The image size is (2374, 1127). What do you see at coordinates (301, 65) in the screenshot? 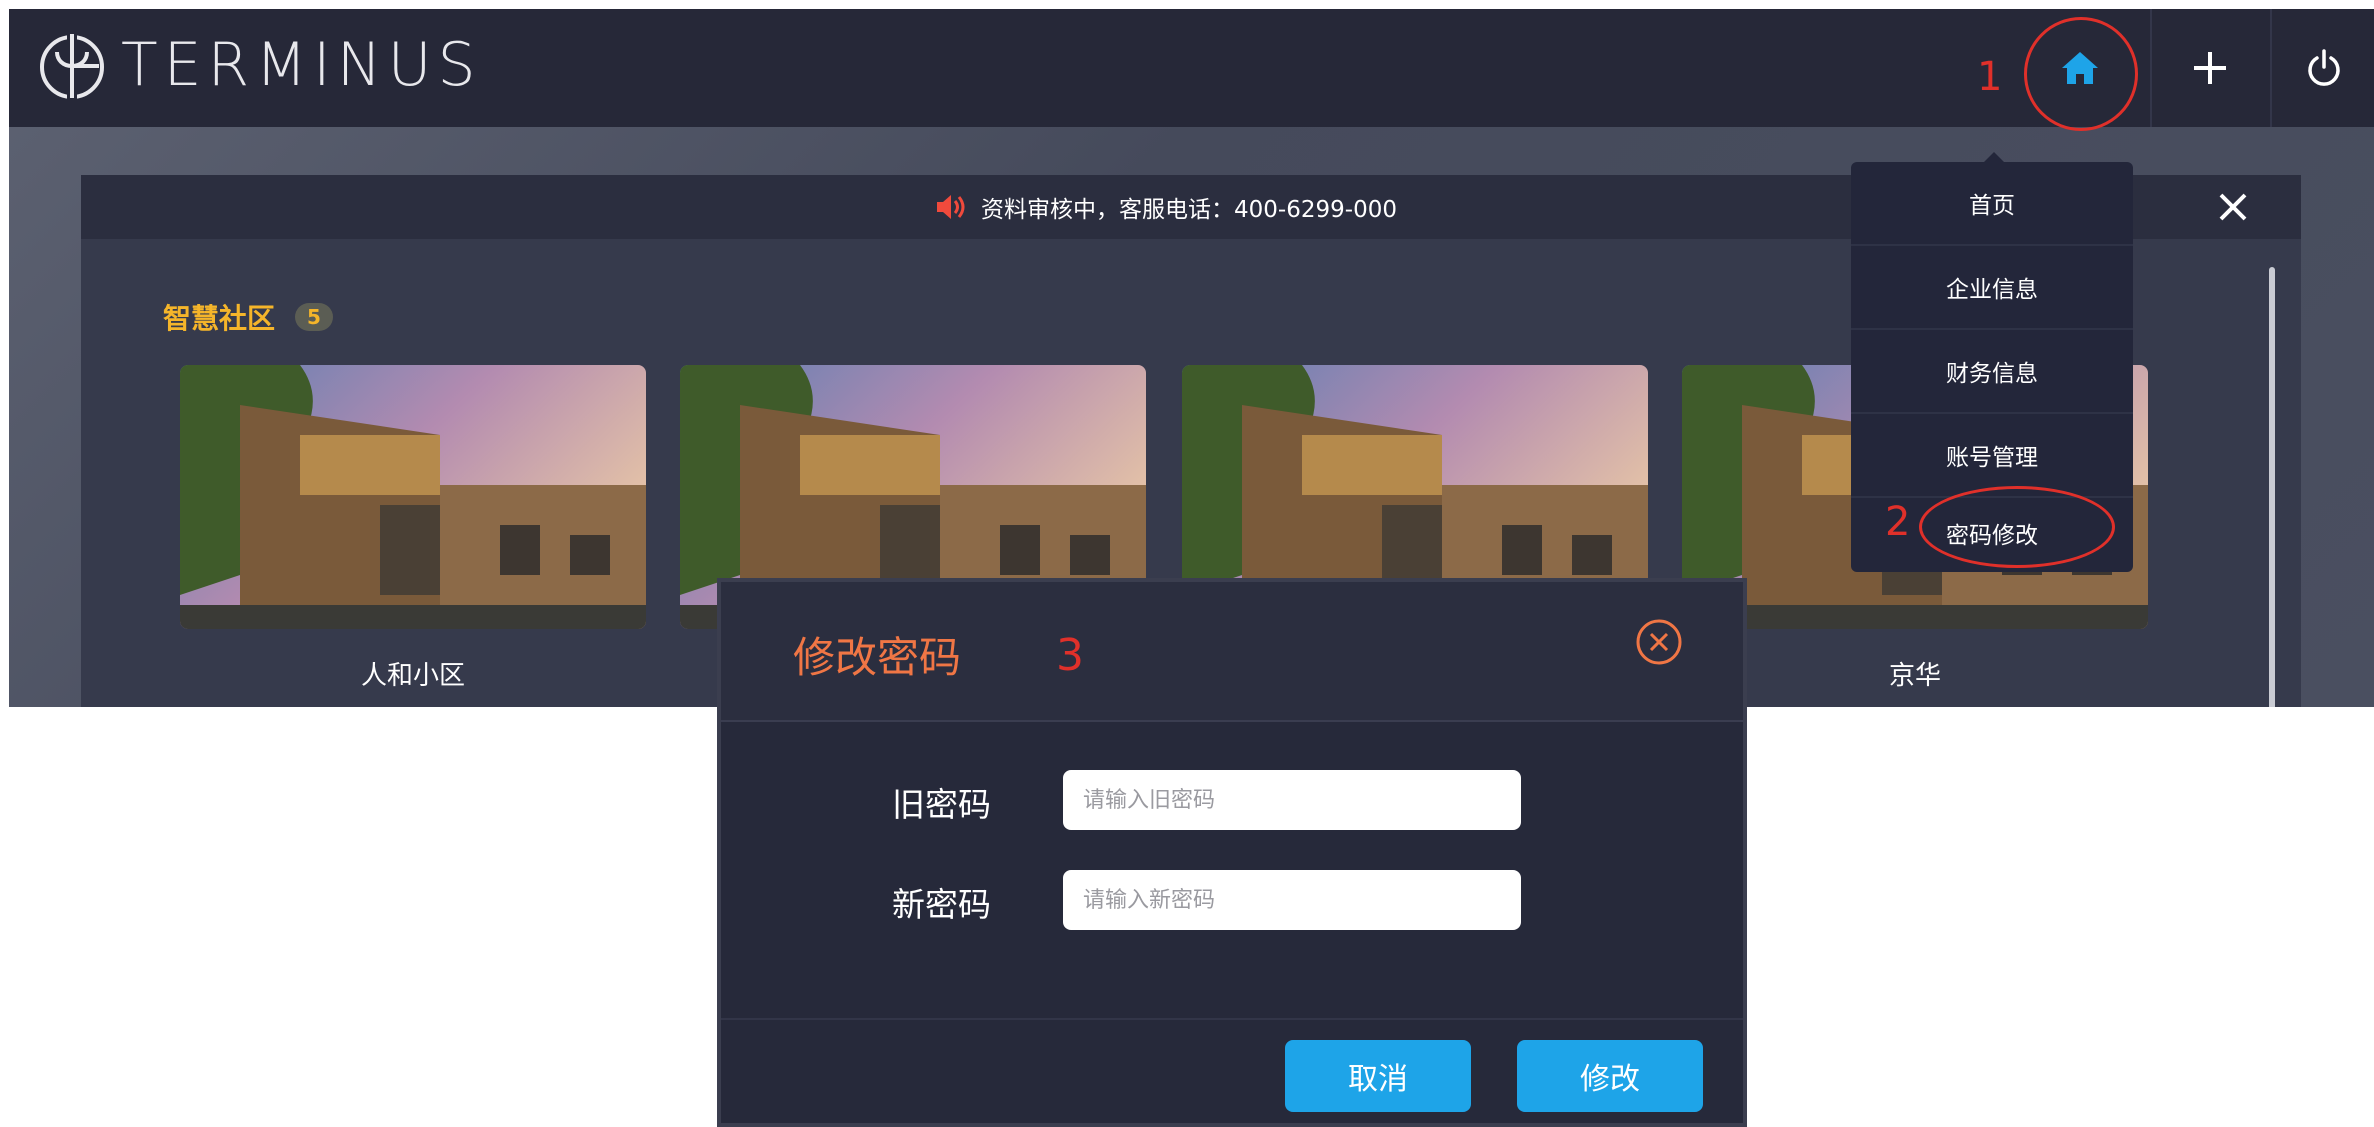
I see `logo-text: TERMINUS` at bounding box center [301, 65].